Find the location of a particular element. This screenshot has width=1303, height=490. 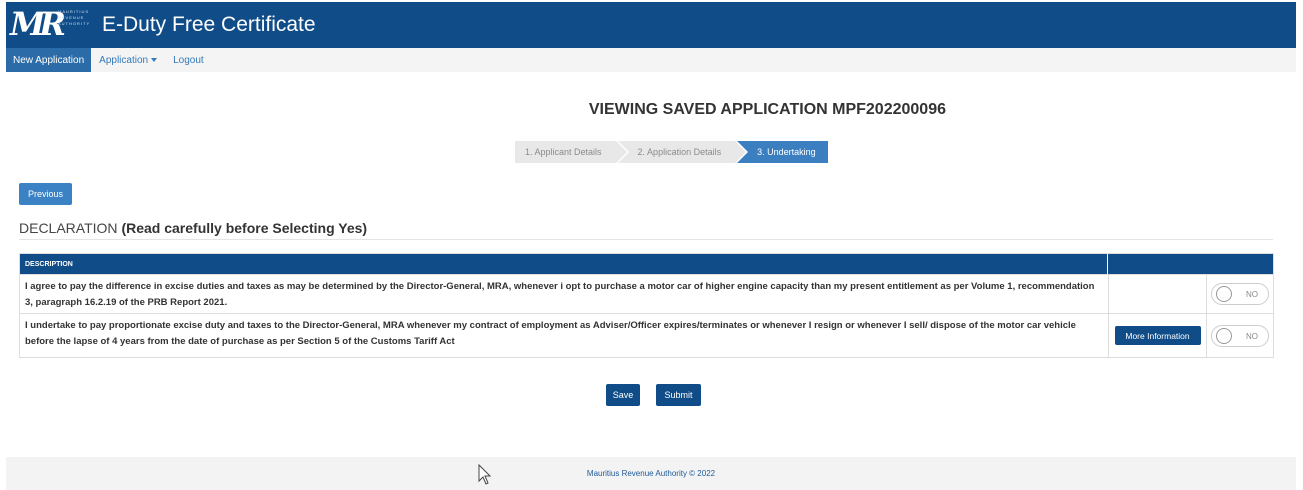

caret-down-icon is located at coordinates (154, 60).